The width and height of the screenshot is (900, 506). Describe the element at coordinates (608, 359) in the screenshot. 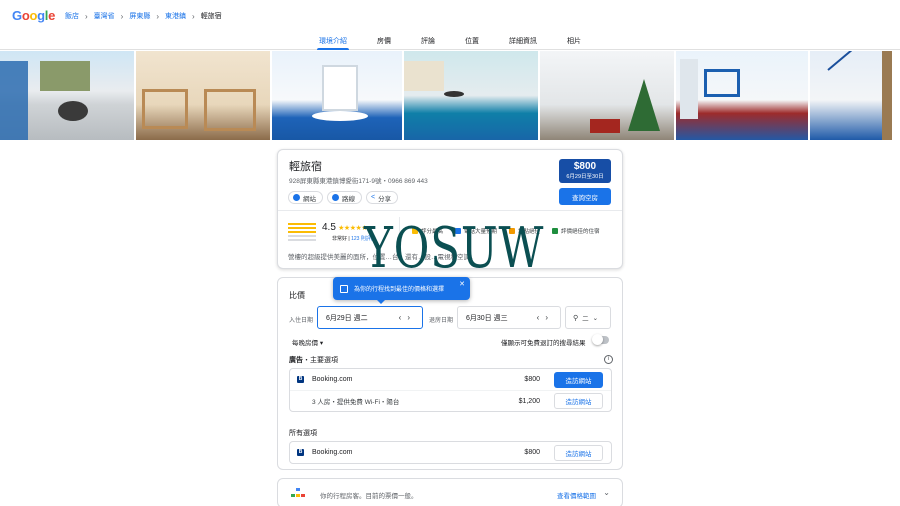

I see `info-icon: i` at that location.